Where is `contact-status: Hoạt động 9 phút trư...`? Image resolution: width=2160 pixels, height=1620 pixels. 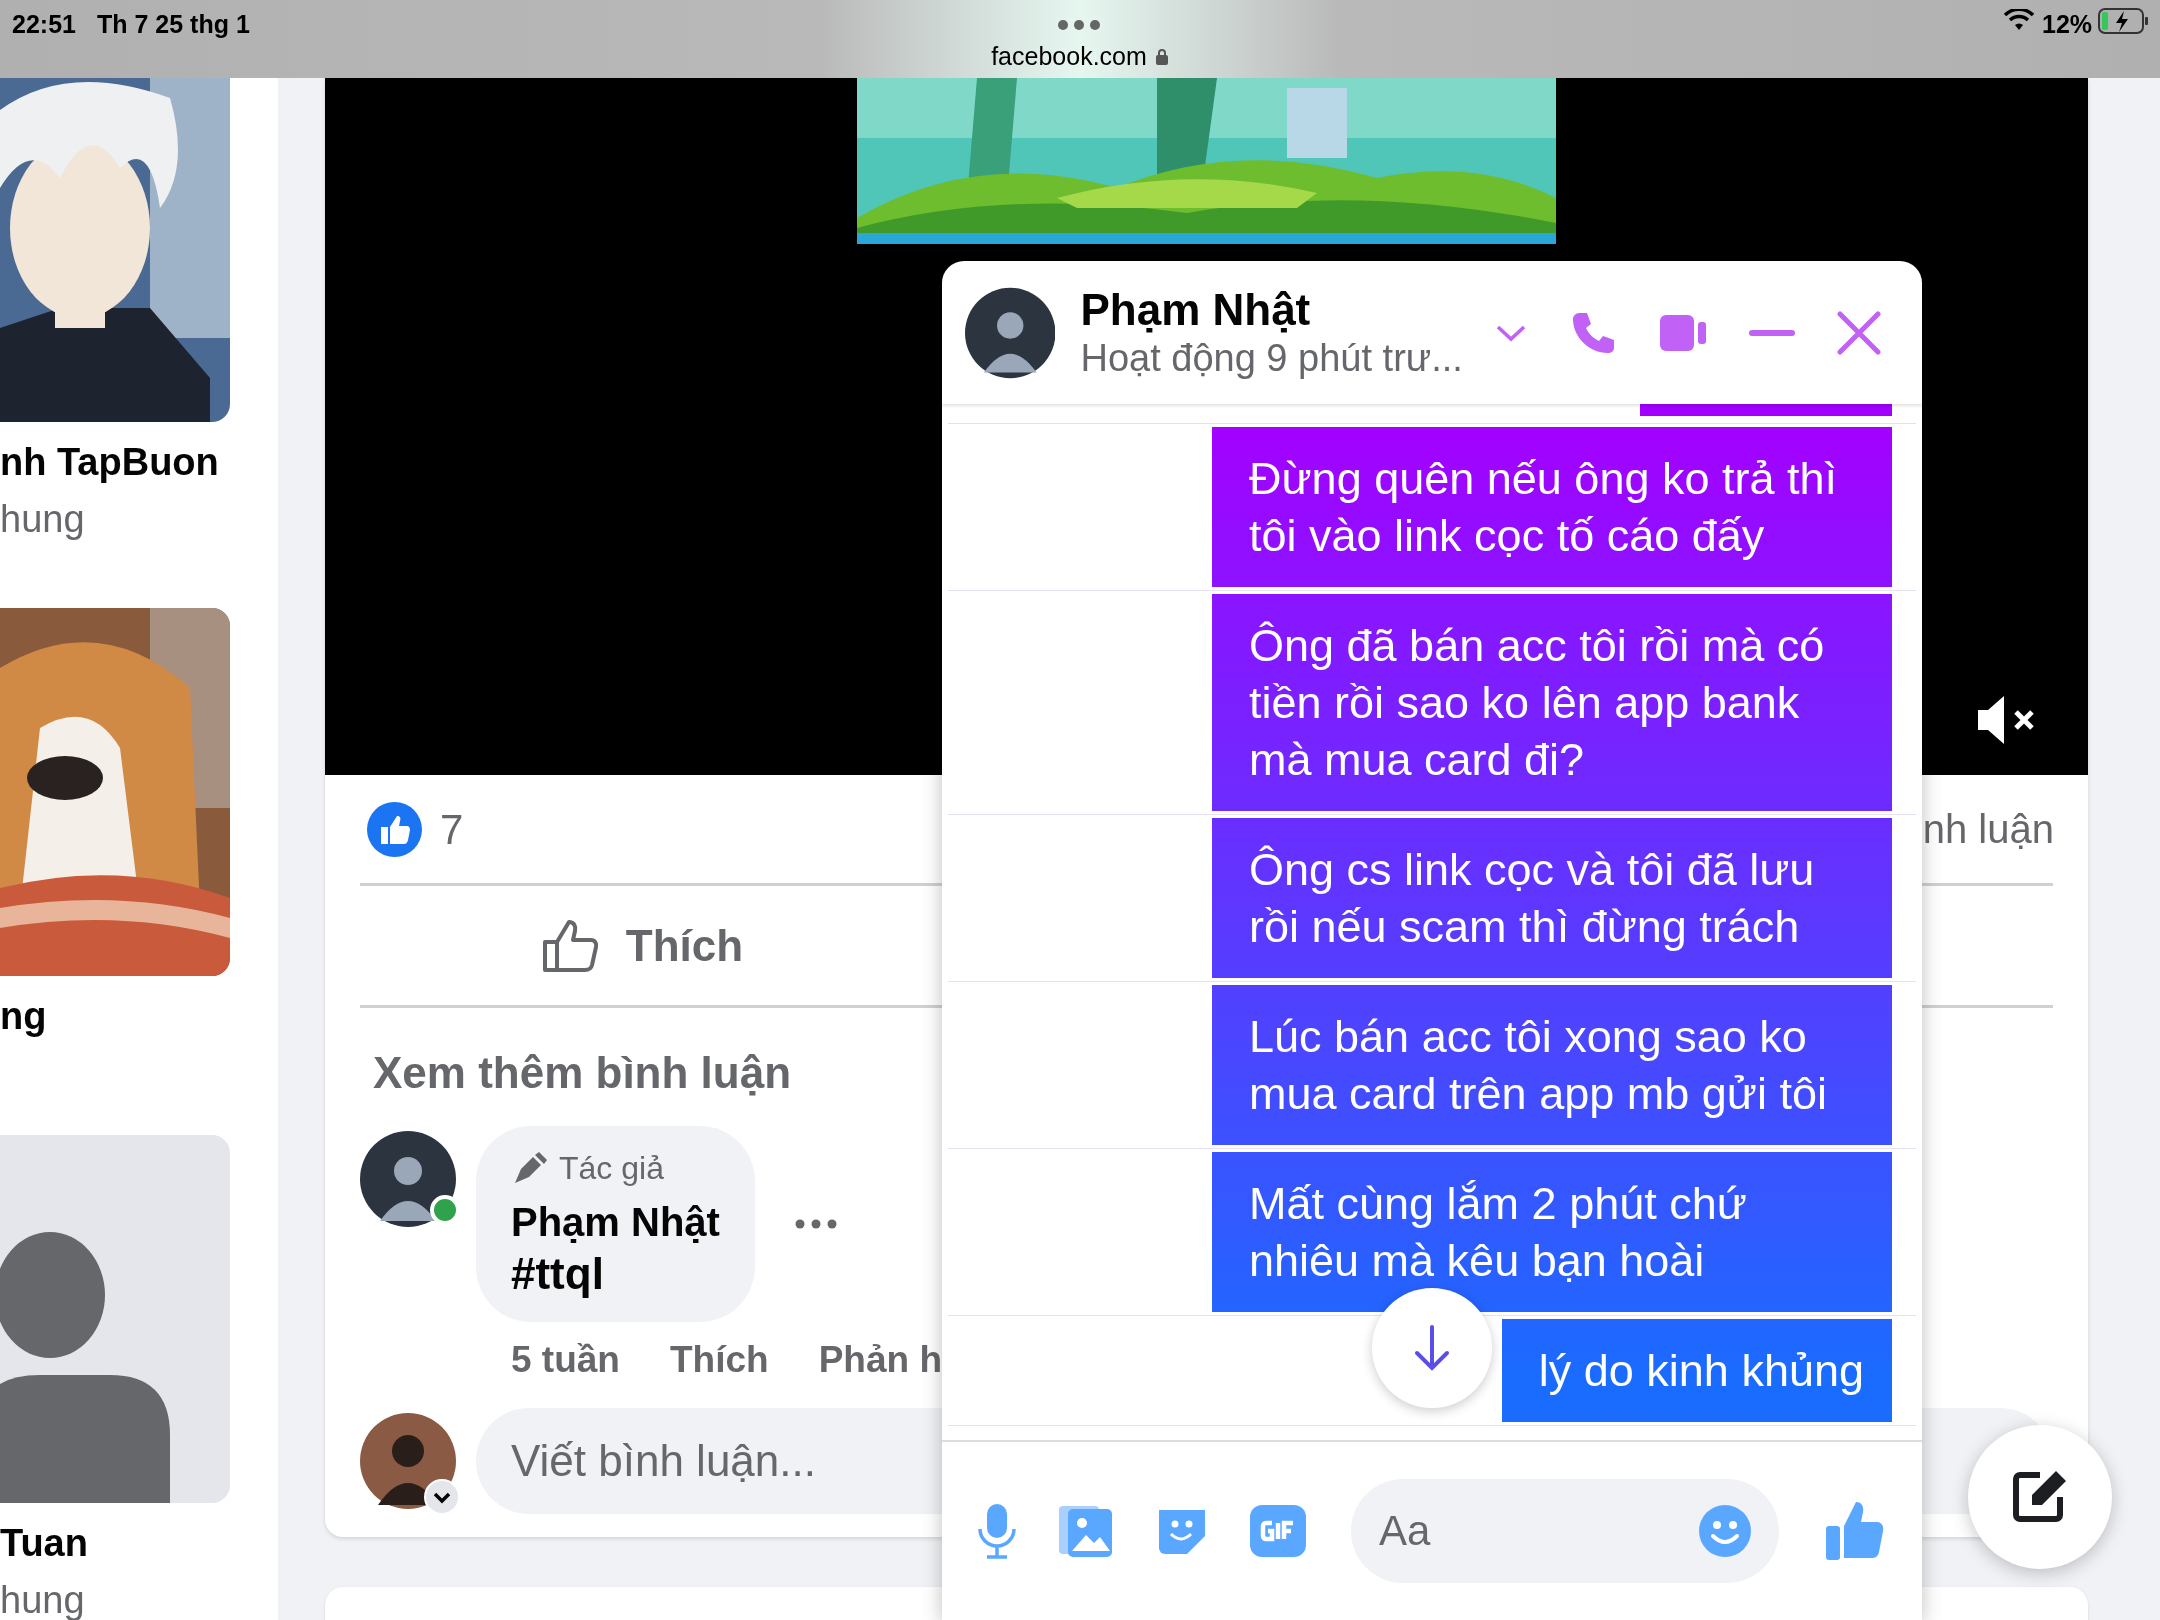
contact-status: Hoạt động 9 phút trư... is located at coordinates (1272, 358).